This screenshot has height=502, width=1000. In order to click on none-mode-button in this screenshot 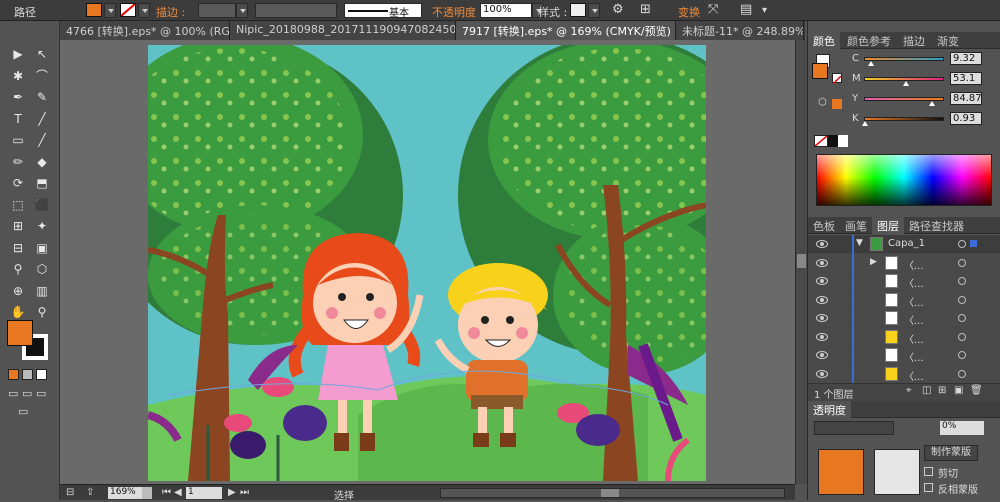, I will do `click(41, 374)`.